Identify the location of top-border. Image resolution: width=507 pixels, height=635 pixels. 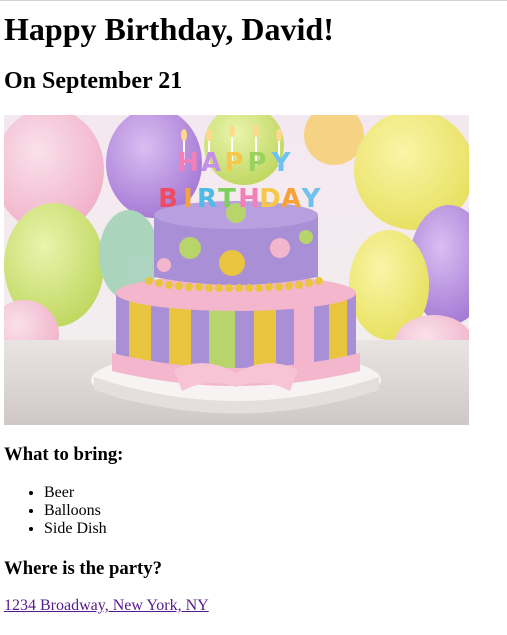
(253, 0).